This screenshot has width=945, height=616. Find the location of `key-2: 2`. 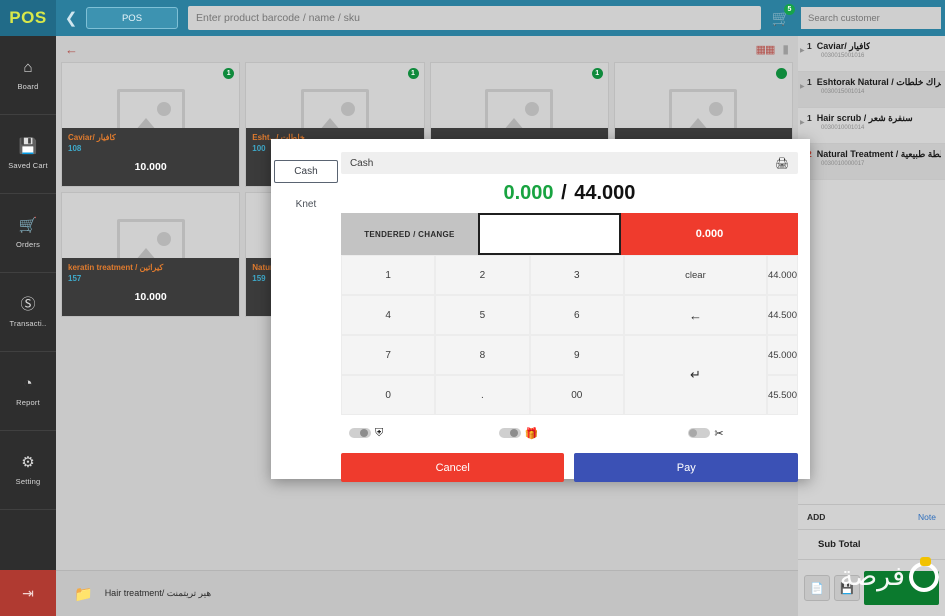

key-2: 2 is located at coordinates (482, 275).